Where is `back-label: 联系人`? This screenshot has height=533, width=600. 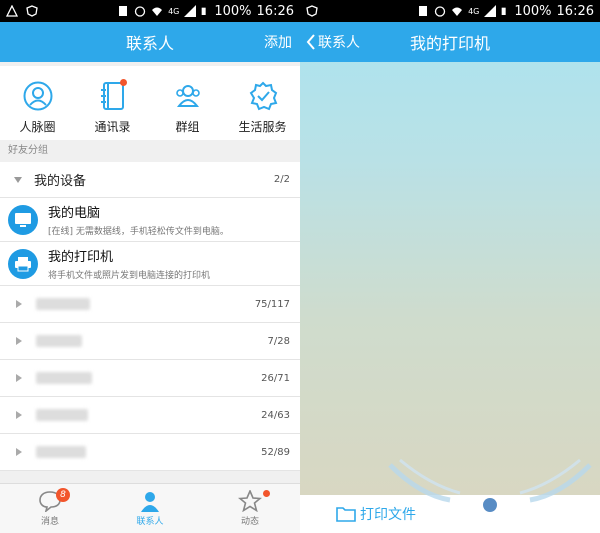
back-label: 联系人 is located at coordinates (339, 43).